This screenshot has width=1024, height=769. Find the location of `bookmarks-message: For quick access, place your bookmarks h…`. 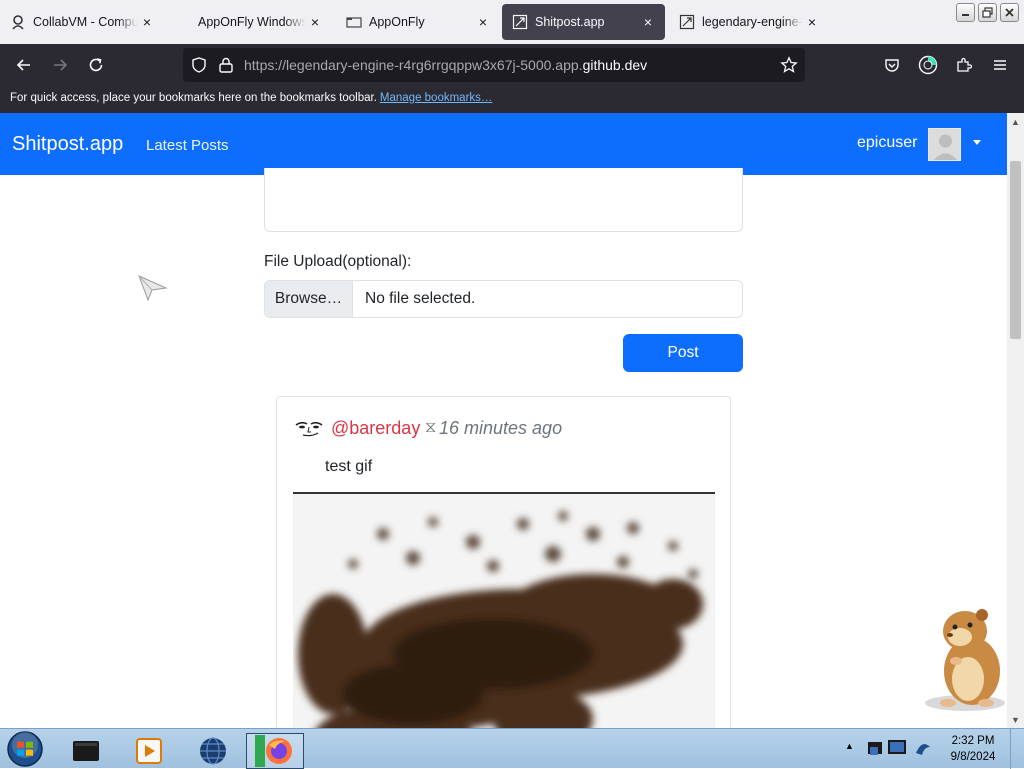

bookmarks-message: For quick access, place your bookmarks h… is located at coordinates (251, 98).